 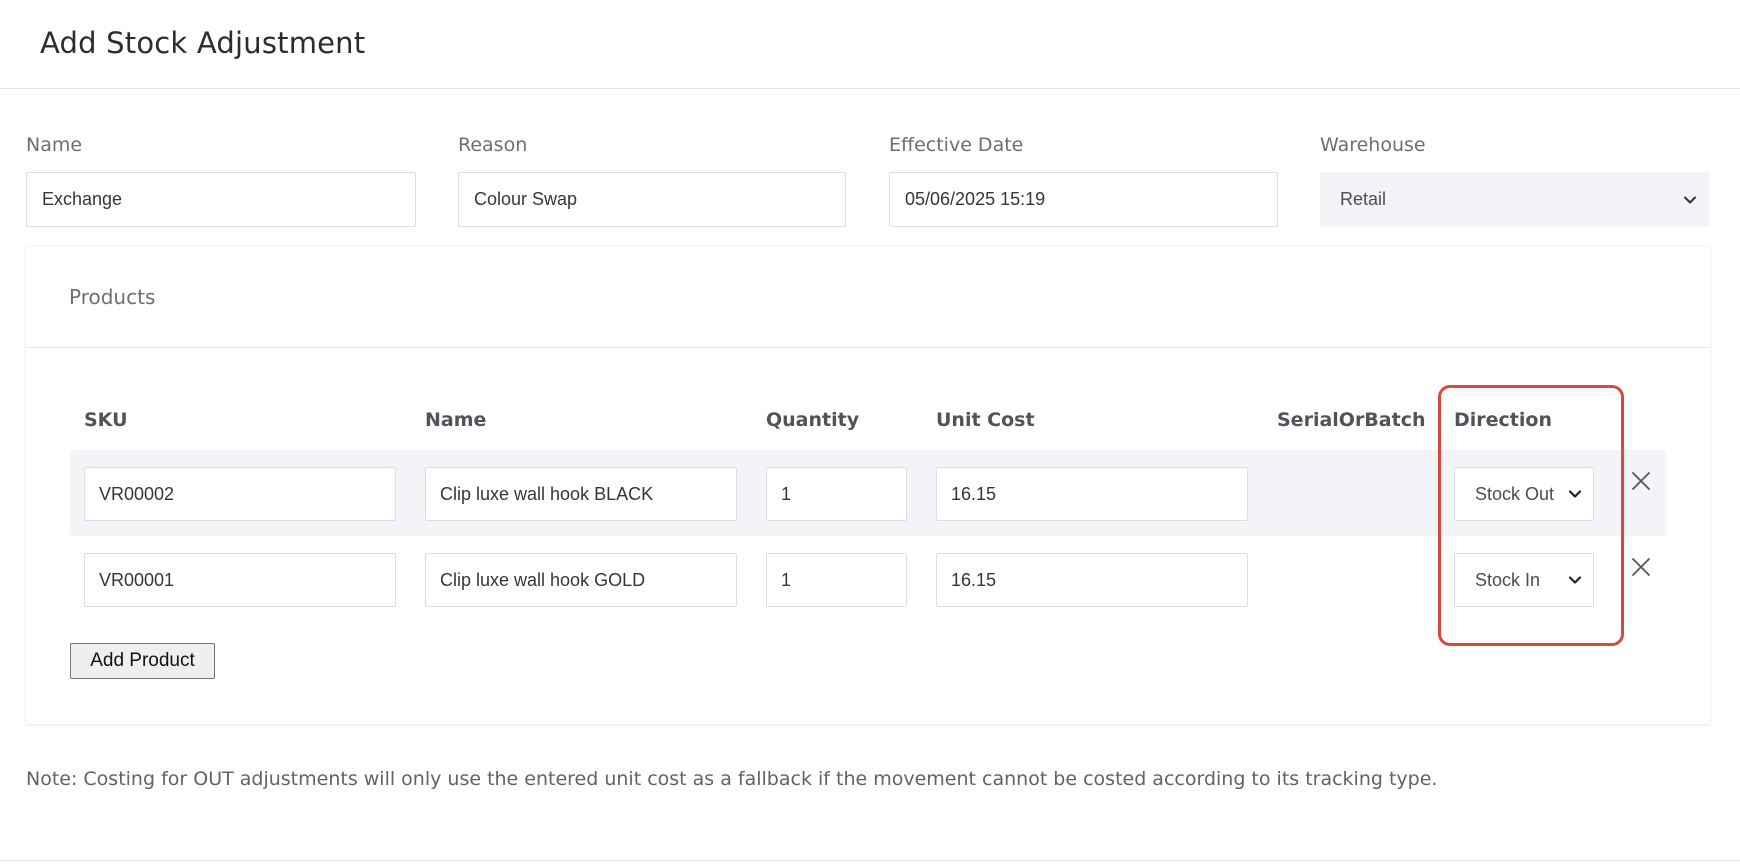 What do you see at coordinates (1515, 199) in the screenshot?
I see `warehouse-select: Retail` at bounding box center [1515, 199].